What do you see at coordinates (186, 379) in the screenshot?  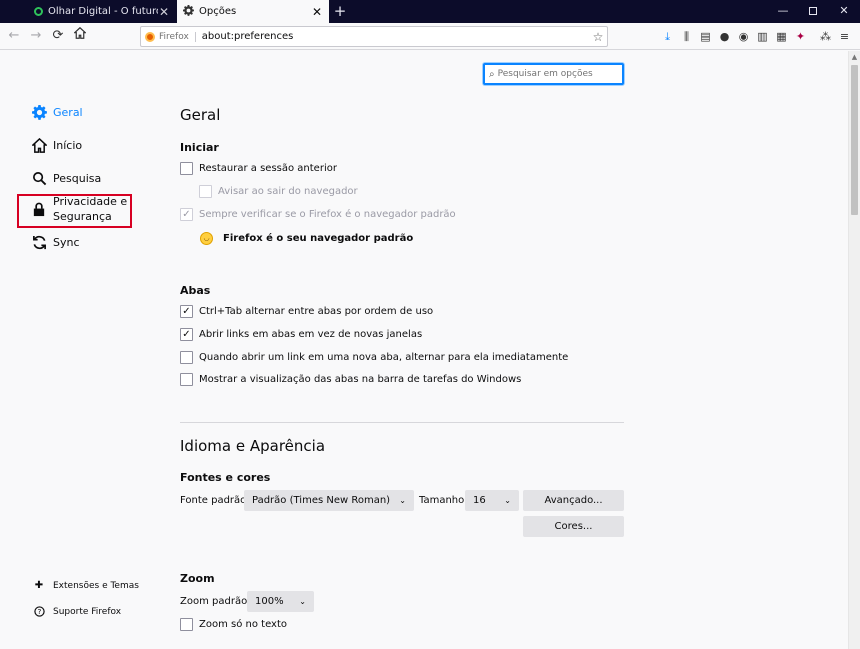 I see `show-previews-checkbox` at bounding box center [186, 379].